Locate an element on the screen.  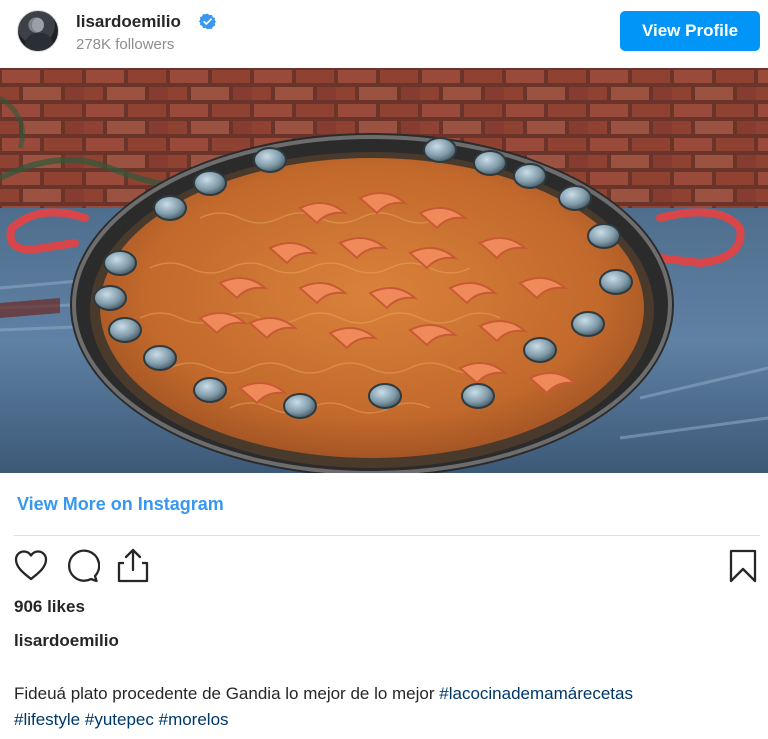
avatar-face is located at coordinates (38, 25).